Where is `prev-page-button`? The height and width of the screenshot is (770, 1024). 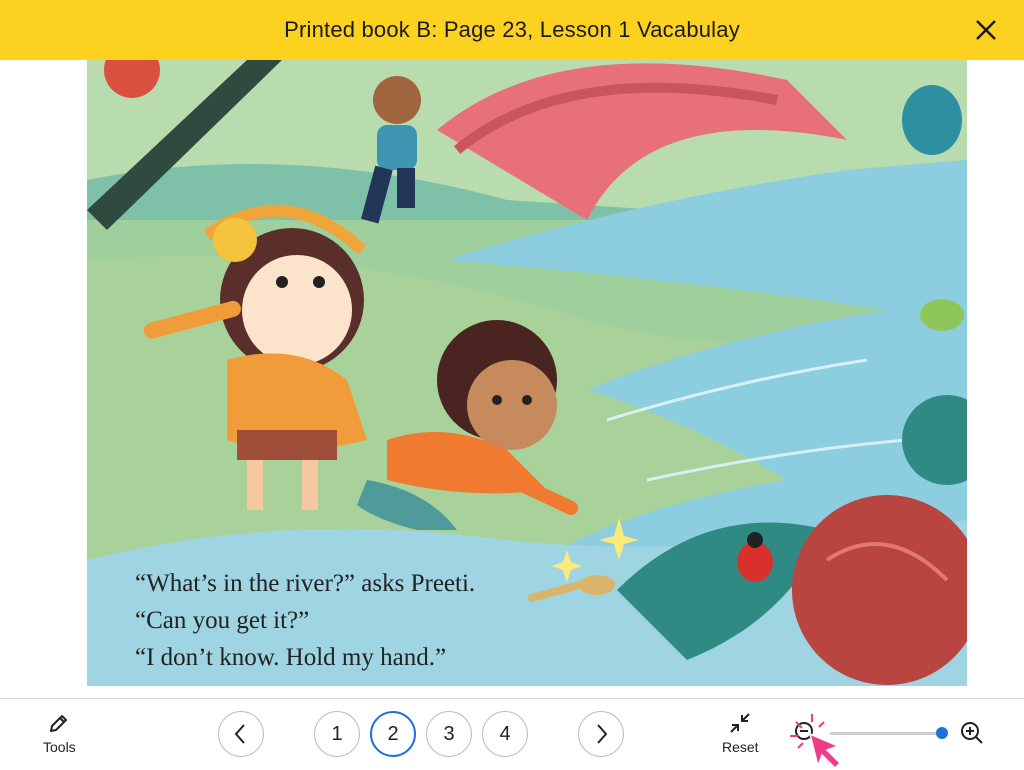 prev-page-button is located at coordinates (241, 734).